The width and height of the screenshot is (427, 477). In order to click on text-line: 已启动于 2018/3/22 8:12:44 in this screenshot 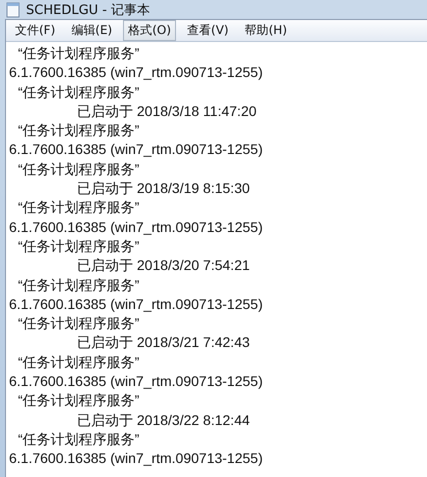, I will do `click(163, 420)`.